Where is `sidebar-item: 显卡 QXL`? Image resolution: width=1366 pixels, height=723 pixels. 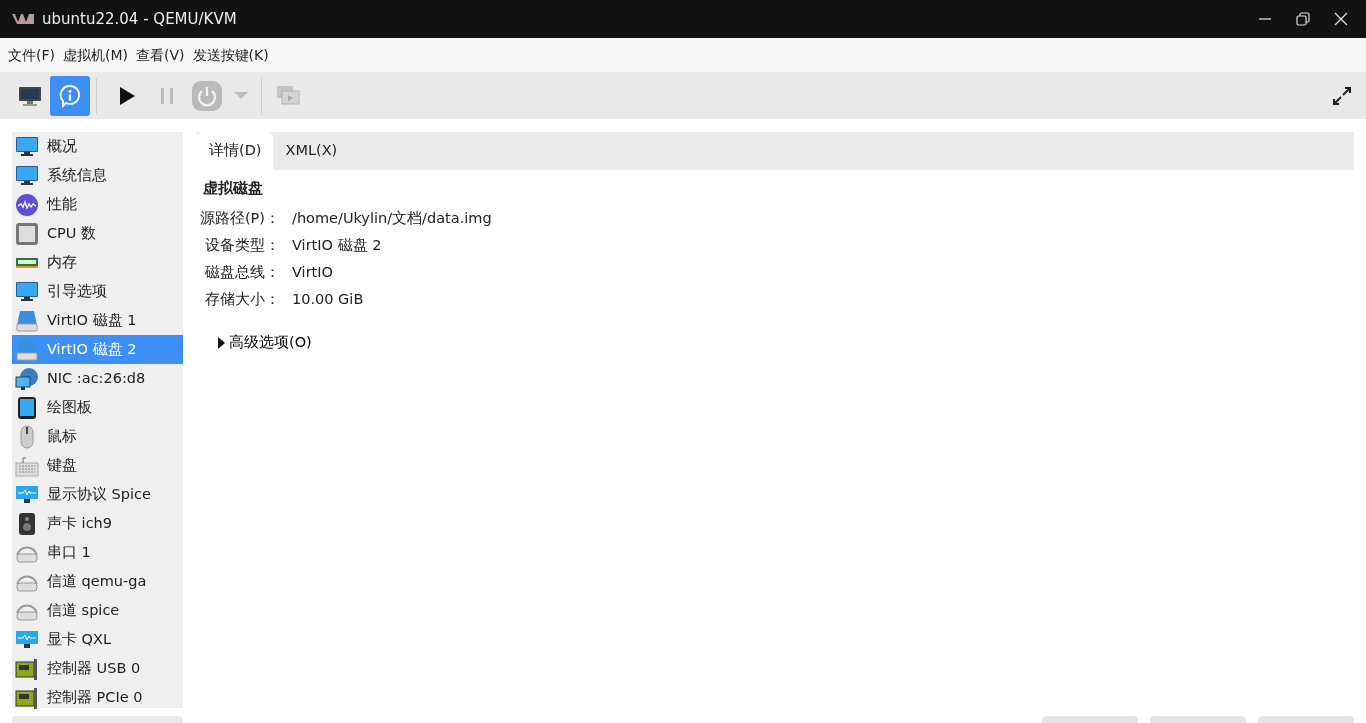 sidebar-item: 显卡 QXL is located at coordinates (97, 639).